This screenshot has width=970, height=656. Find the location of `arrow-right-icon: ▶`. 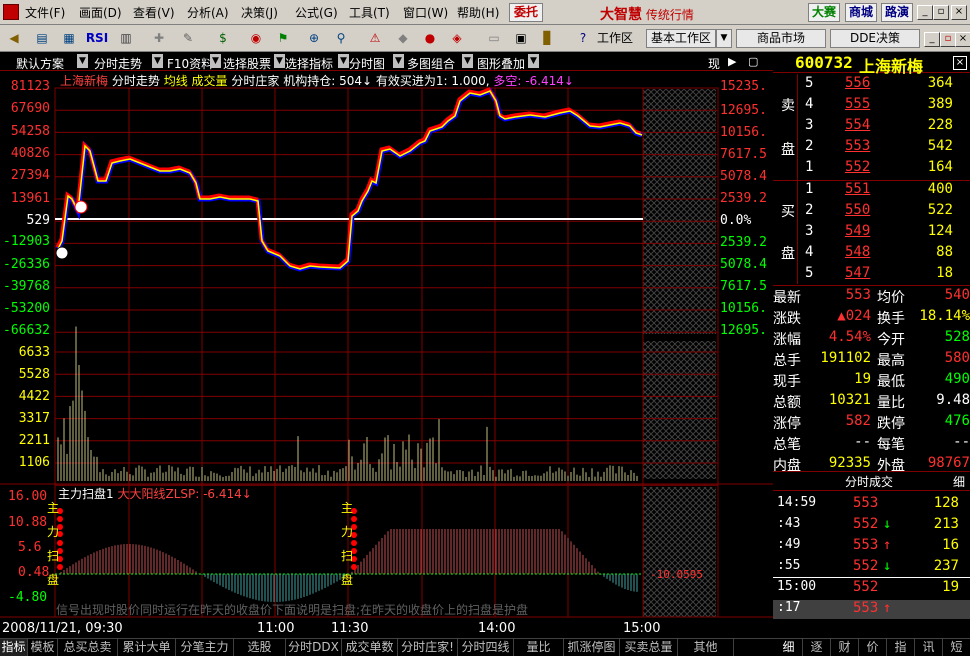

arrow-right-icon: ▶ is located at coordinates (734, 62).